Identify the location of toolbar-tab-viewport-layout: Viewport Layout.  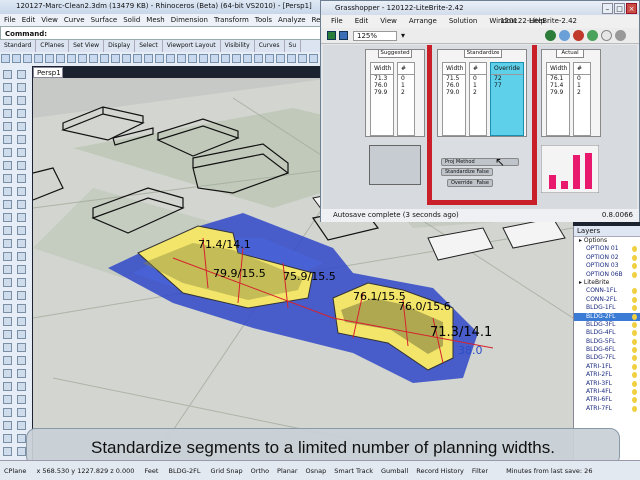
(192, 46).